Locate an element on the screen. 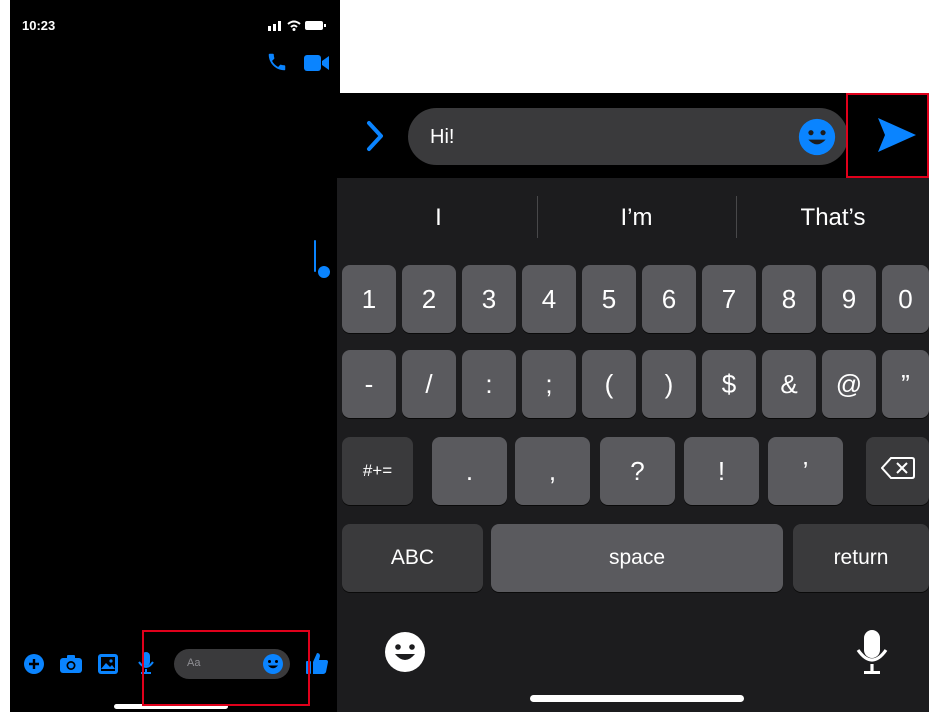 The height and width of the screenshot is (712, 929). key-7: 7 is located at coordinates (729, 299).